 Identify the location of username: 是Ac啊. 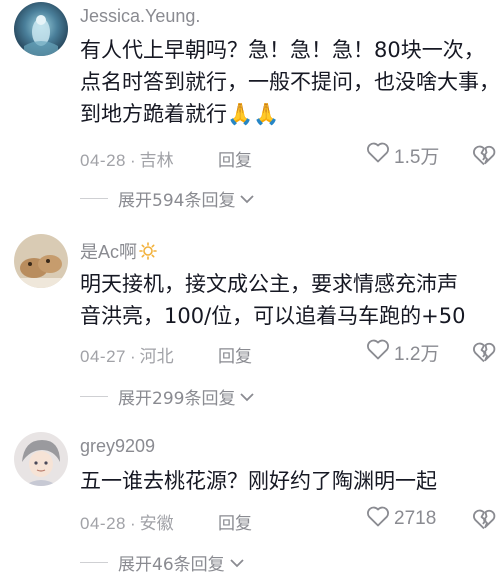
(118, 251).